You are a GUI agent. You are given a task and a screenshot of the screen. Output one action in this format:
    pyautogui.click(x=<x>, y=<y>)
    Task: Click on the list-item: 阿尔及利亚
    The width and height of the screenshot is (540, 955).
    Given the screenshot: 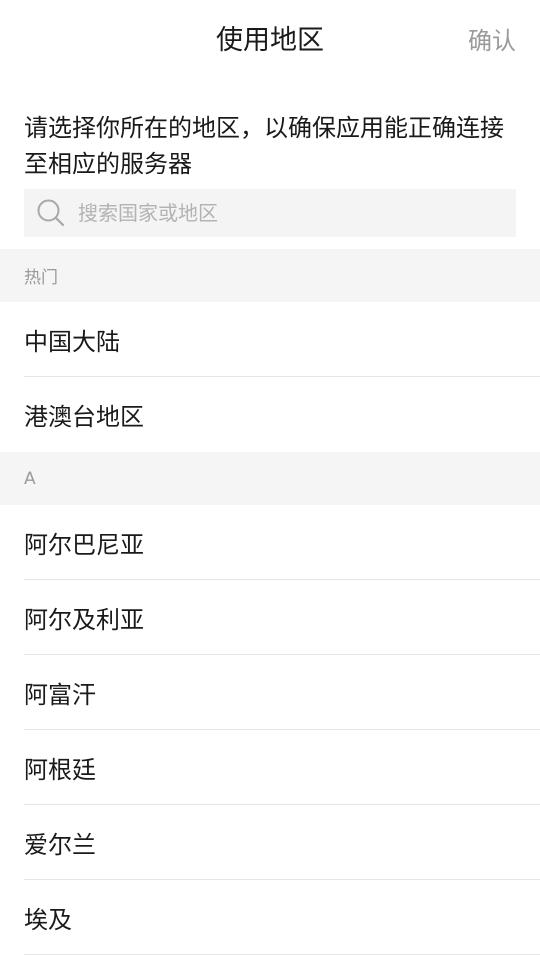 What is the action you would take?
    pyautogui.click(x=282, y=617)
    